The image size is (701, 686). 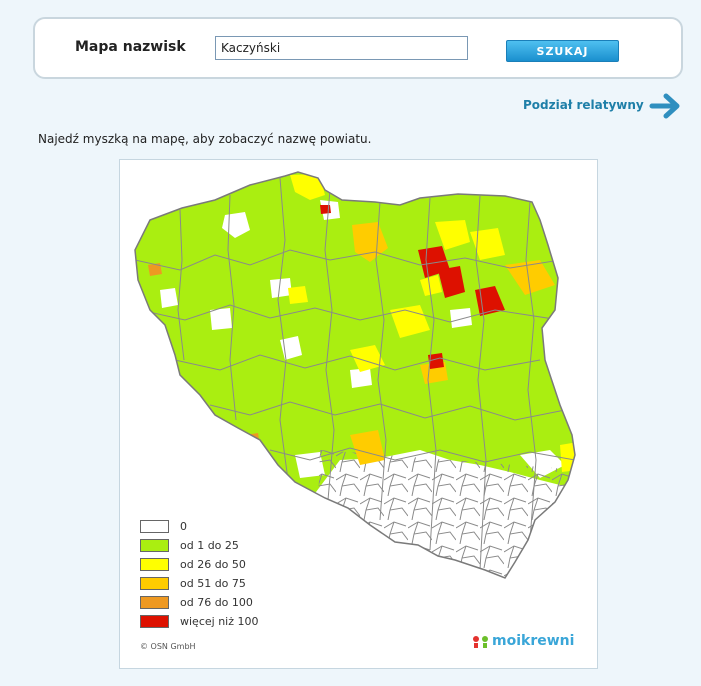 What do you see at coordinates (583, 105) in the screenshot?
I see `relative-distribution-link: Podział relatywny` at bounding box center [583, 105].